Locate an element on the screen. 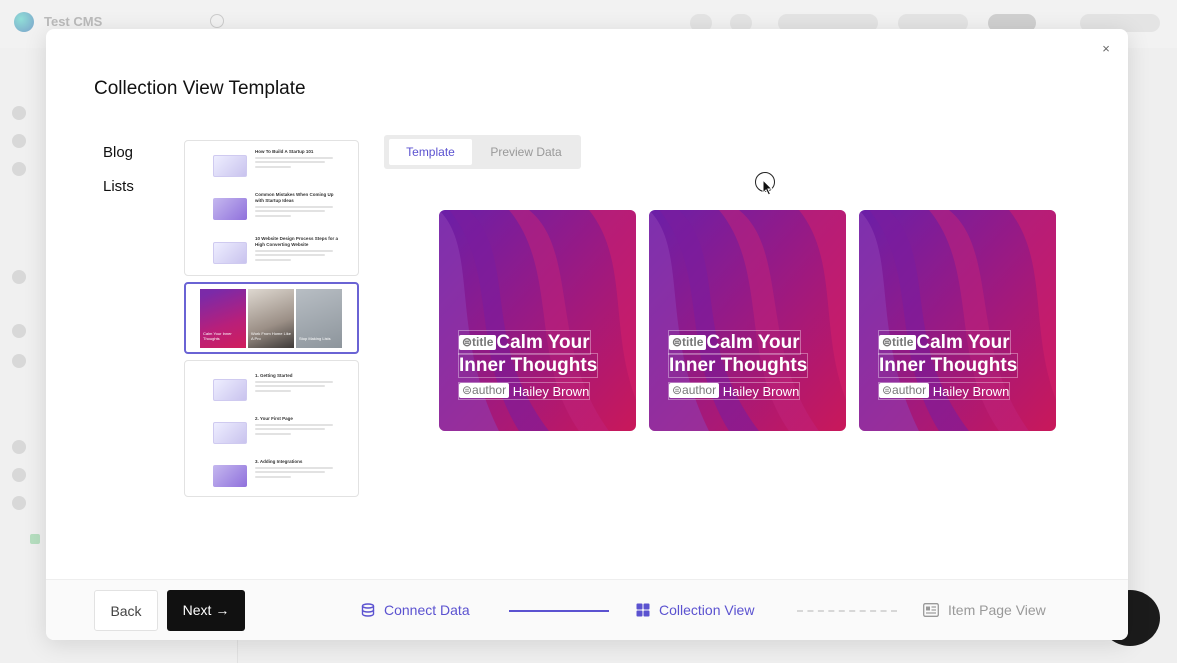 The image size is (1177, 663). database-icon is located at coordinates (368, 610).